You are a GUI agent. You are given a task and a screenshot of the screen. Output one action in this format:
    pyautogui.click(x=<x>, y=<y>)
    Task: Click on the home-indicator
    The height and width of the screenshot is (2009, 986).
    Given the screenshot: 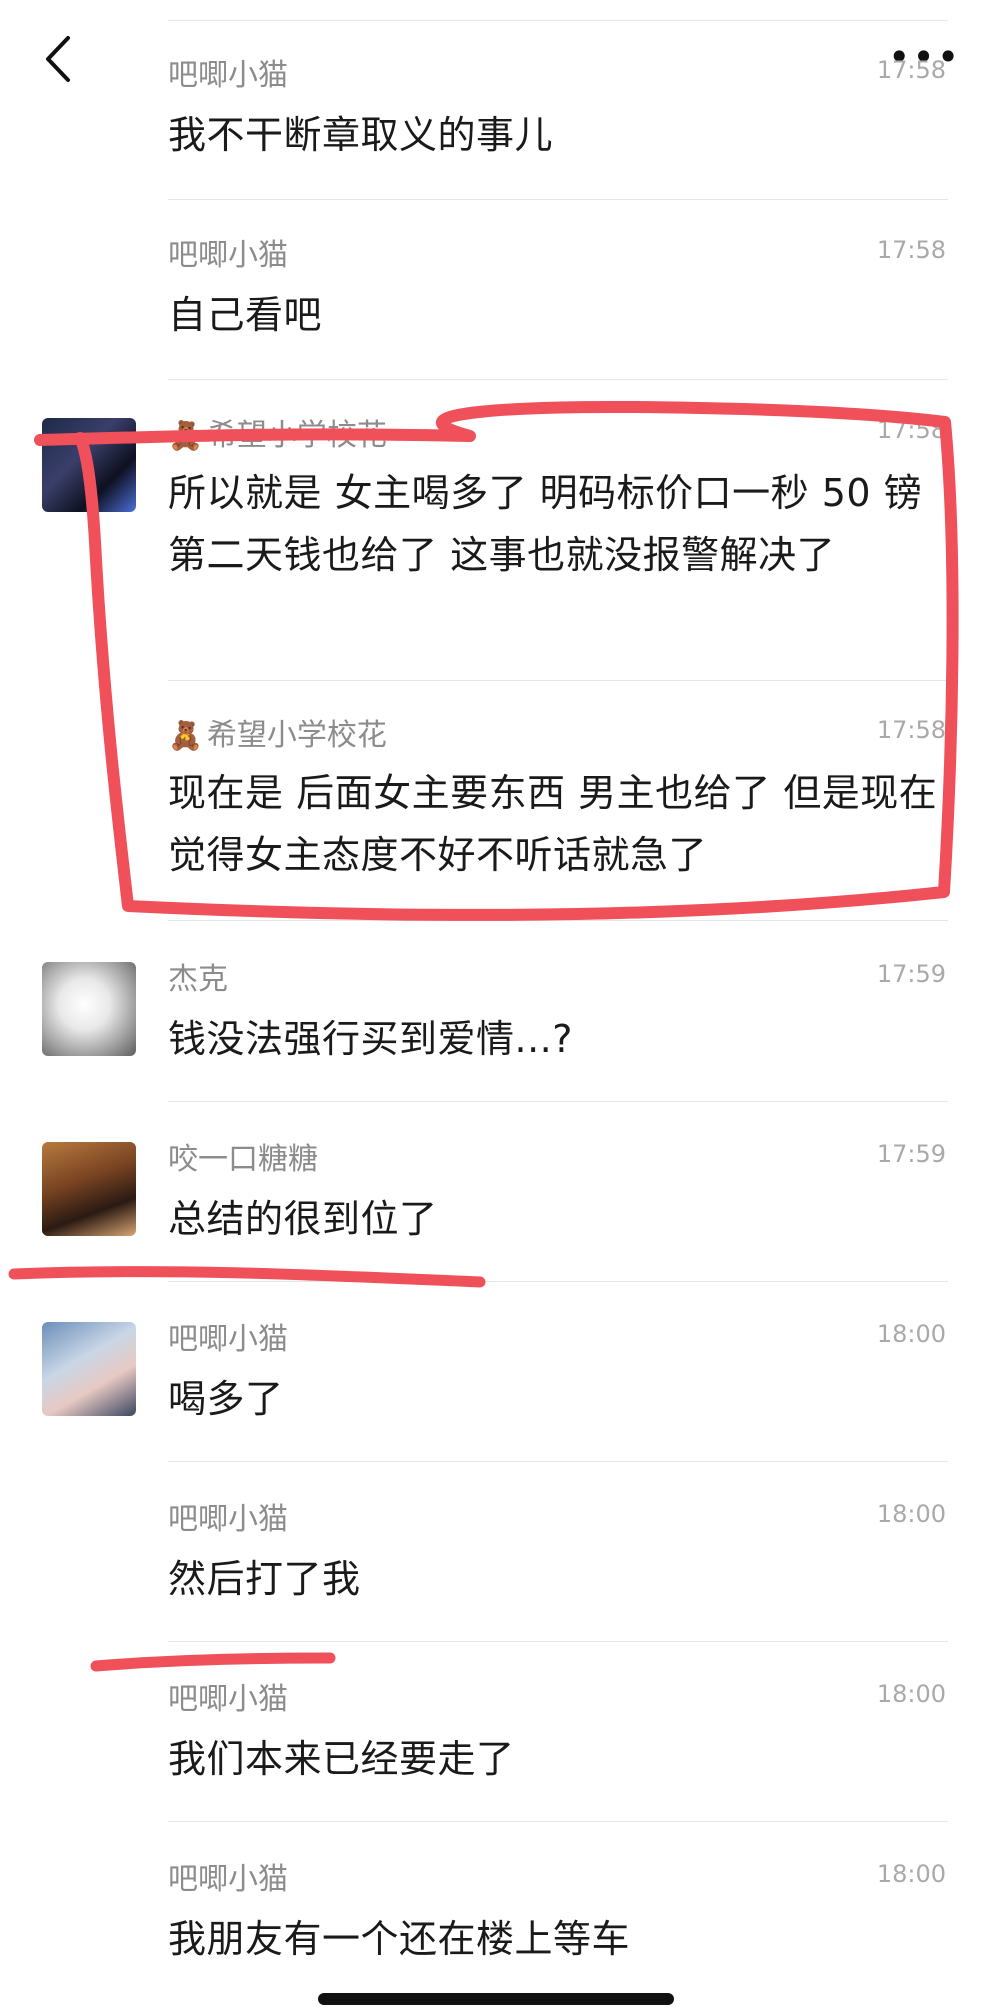 What is the action you would take?
    pyautogui.click(x=496, y=1999)
    